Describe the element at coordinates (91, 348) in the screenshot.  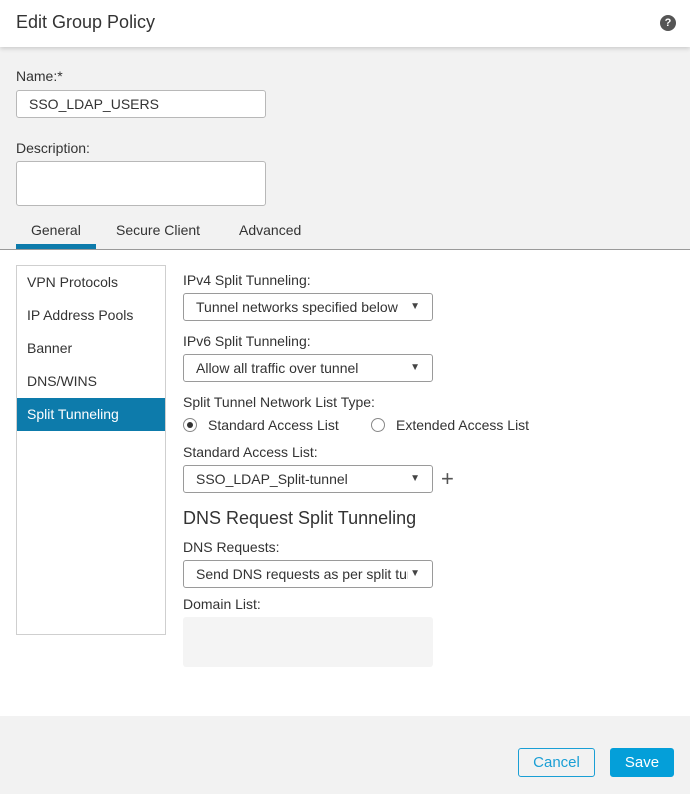
I see `sidebar-item-banner: Banner` at that location.